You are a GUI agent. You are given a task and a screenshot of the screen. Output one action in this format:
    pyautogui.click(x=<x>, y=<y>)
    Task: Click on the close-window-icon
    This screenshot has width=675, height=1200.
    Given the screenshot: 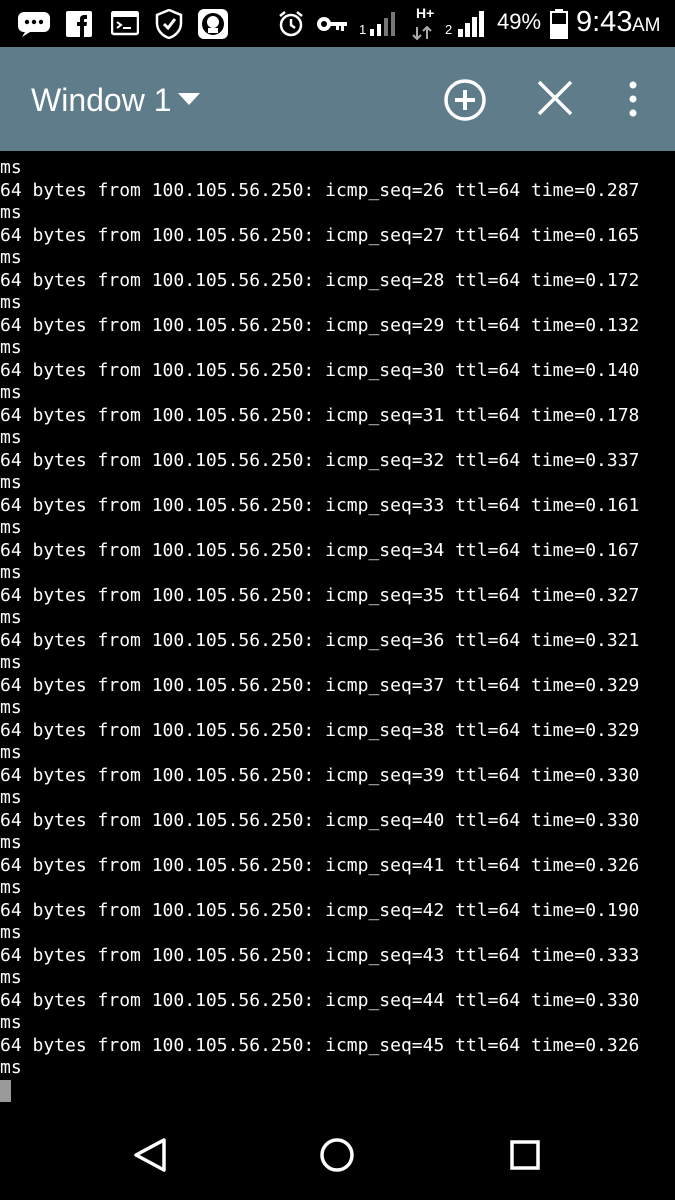 What is the action you would take?
    pyautogui.click(x=555, y=98)
    